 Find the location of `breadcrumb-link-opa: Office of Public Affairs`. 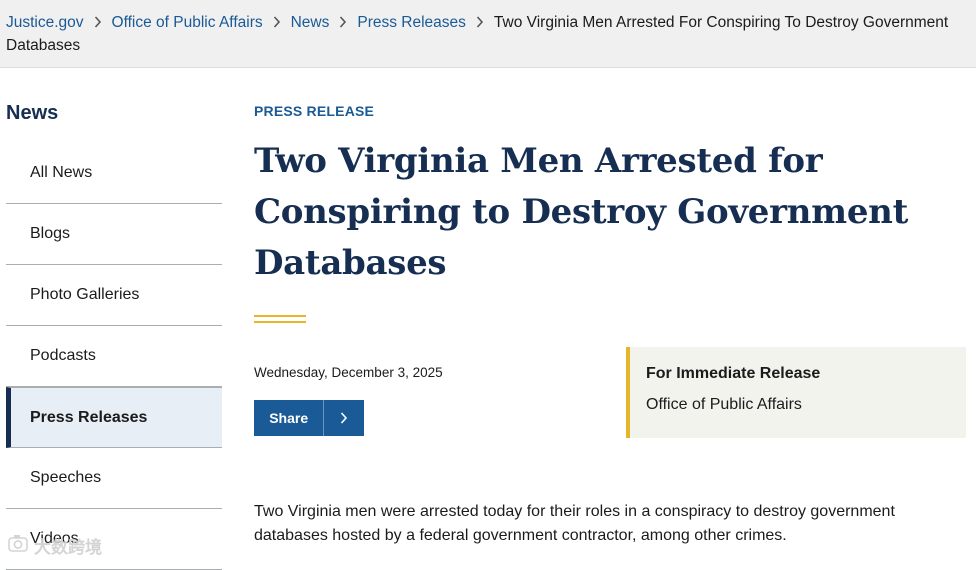

breadcrumb-link-opa: Office of Public Affairs is located at coordinates (187, 22).